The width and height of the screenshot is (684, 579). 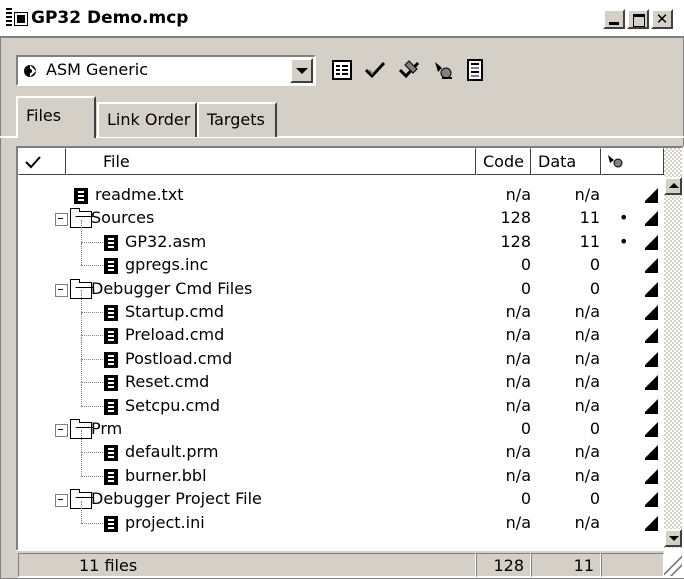 I want to click on tree-file-row: Setcpu.cmd n/a n/a, so click(x=341, y=400).